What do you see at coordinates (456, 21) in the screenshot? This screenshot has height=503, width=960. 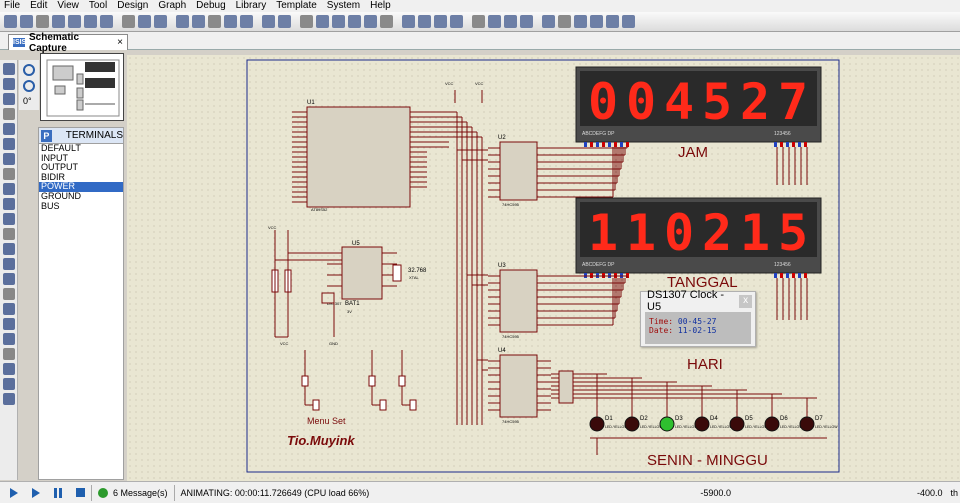 I see `packaging-icon` at bounding box center [456, 21].